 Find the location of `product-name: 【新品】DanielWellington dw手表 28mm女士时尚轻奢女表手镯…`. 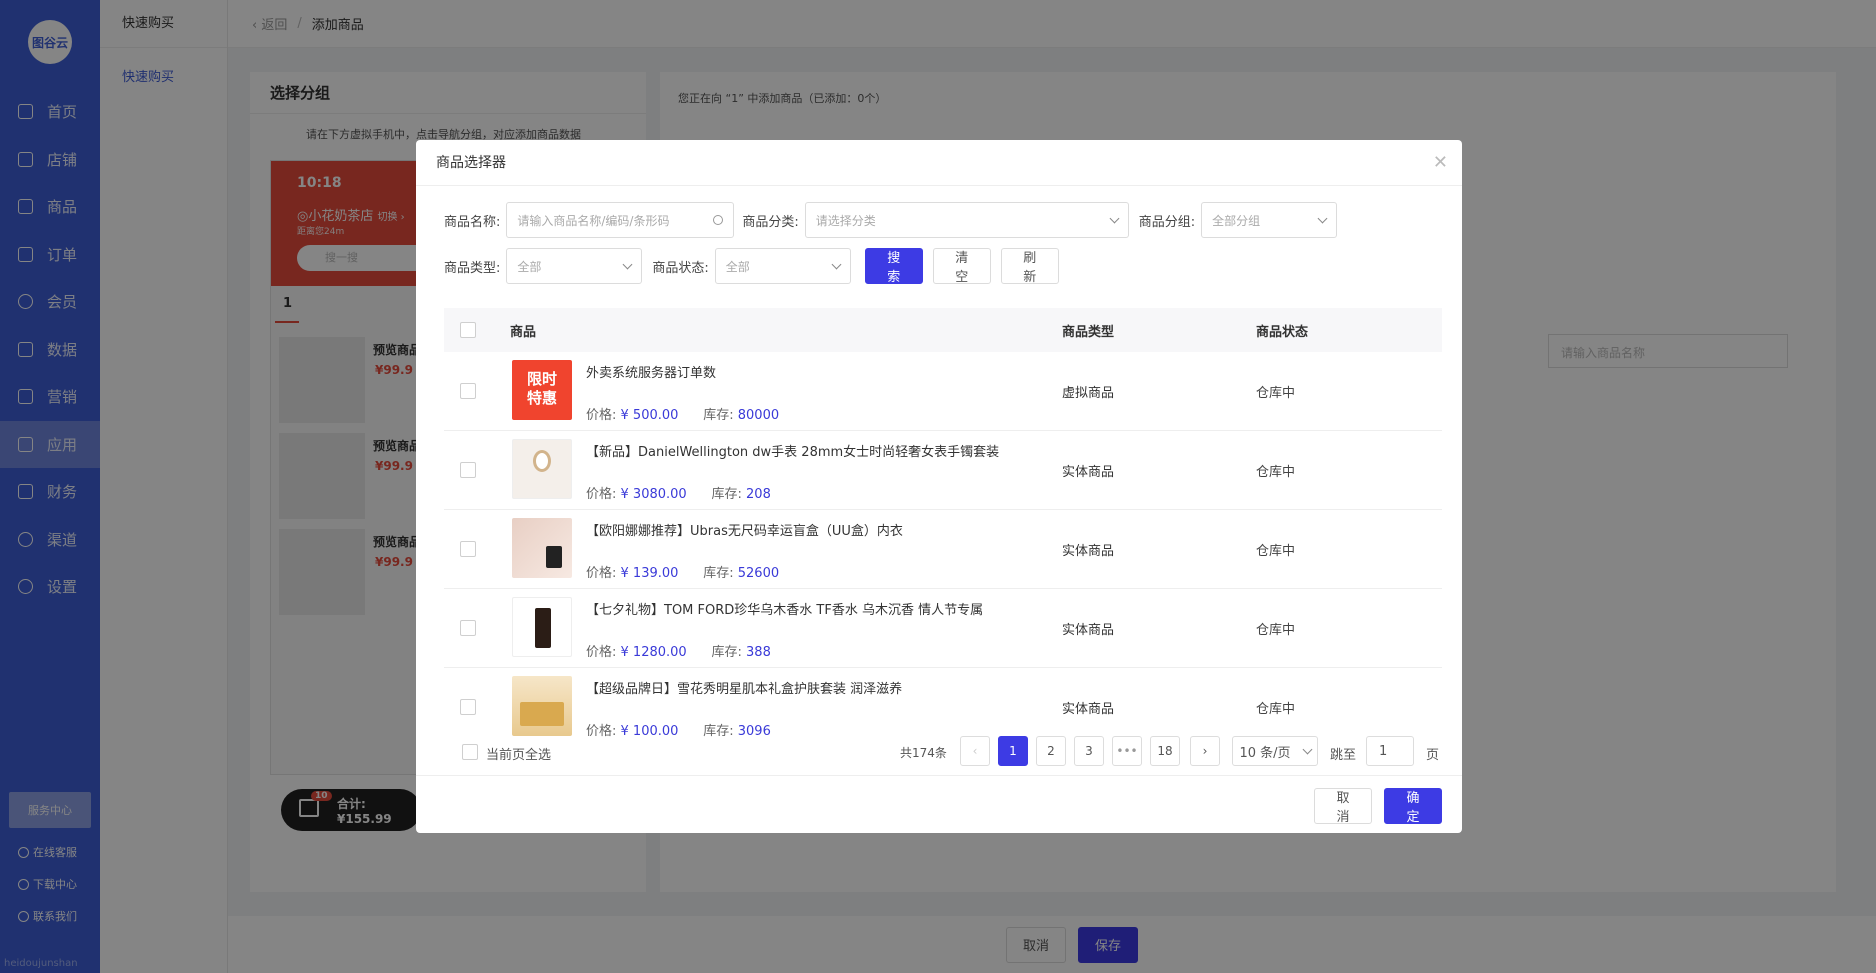

product-name: 【新品】DanielWellington dw手表 28mm女士时尚轻奢女表手镯… is located at coordinates (793, 452).